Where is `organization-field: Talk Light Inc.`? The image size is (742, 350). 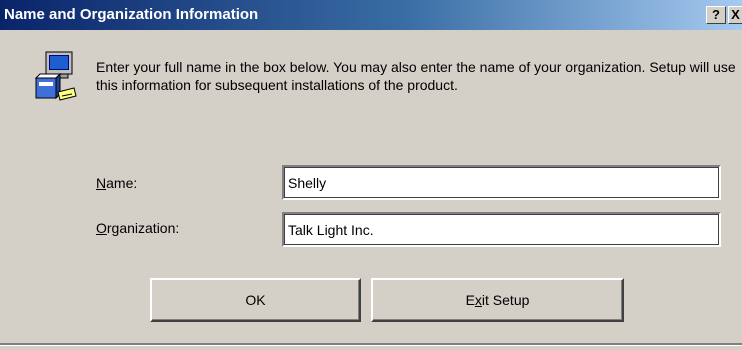 organization-field: Talk Light Inc. is located at coordinates (501, 229).